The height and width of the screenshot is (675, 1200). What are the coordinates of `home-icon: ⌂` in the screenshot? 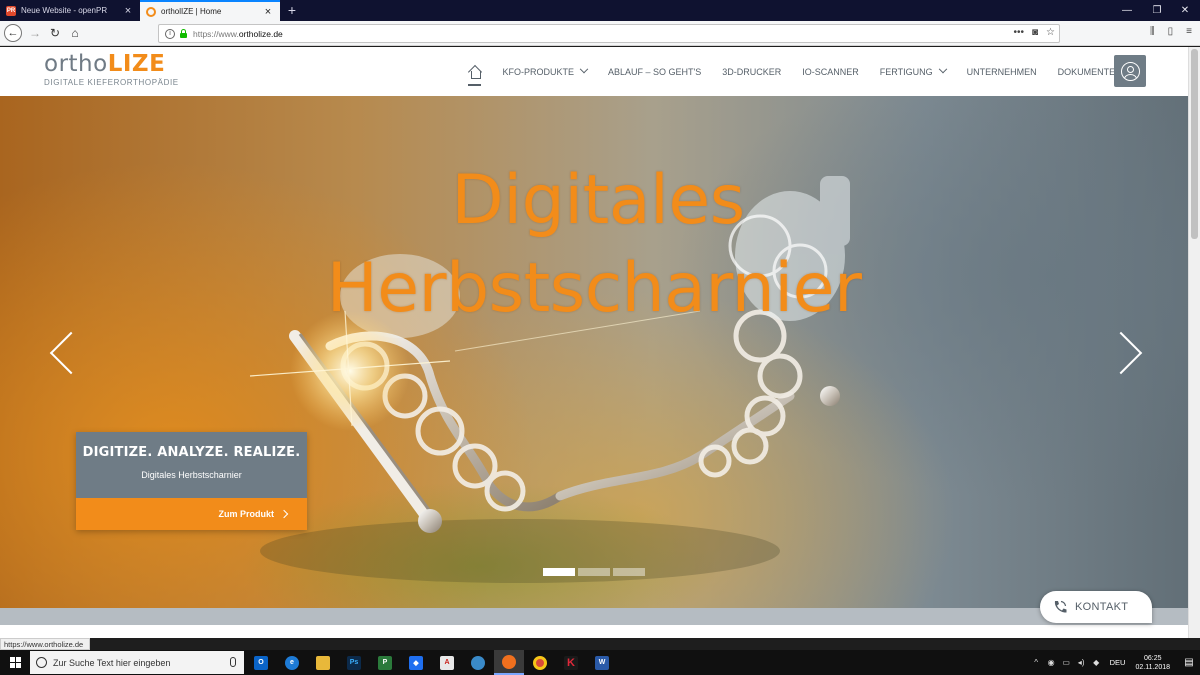 It's located at (75, 33).